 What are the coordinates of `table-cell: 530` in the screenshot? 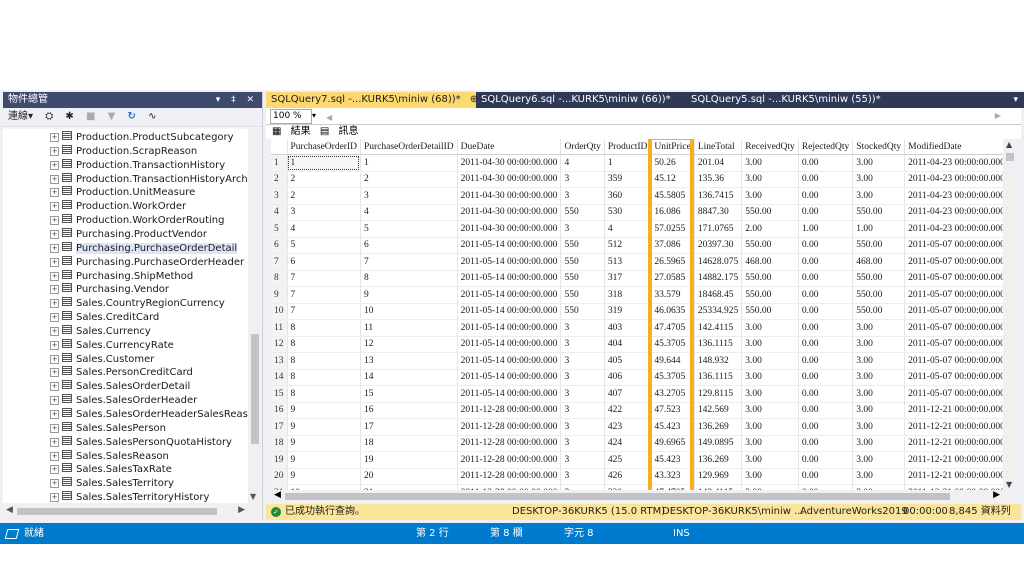 It's located at (628, 212).